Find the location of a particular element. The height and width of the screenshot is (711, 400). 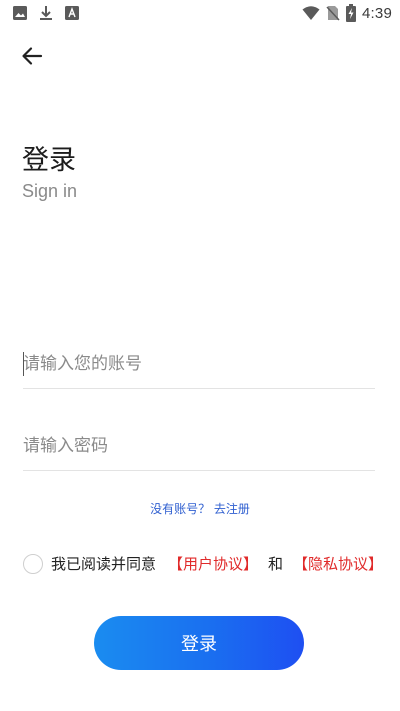

status-bar-left is located at coordinates (46, 13).